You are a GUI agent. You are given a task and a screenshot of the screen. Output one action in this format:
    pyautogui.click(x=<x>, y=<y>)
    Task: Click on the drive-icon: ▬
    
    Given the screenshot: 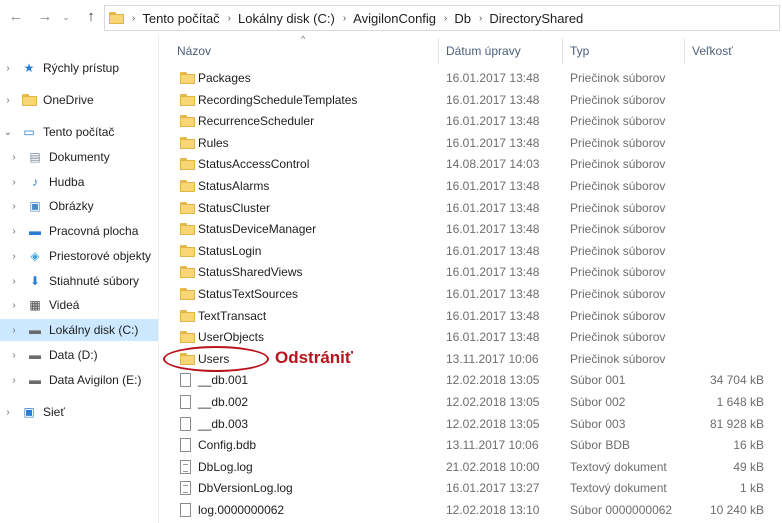 What is the action you would take?
    pyautogui.click(x=35, y=355)
    